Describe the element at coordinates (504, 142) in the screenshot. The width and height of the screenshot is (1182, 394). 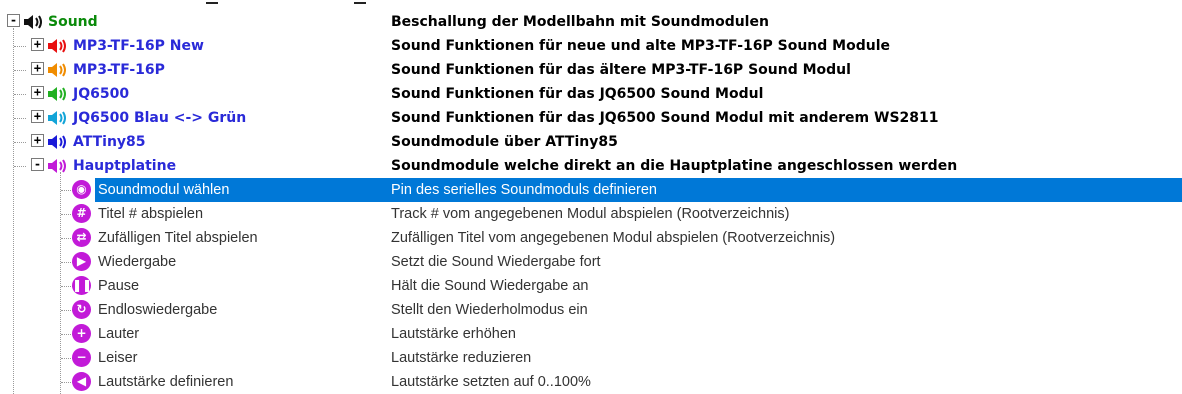
I see `node-description: Soundmodule über ATTiny85` at that location.